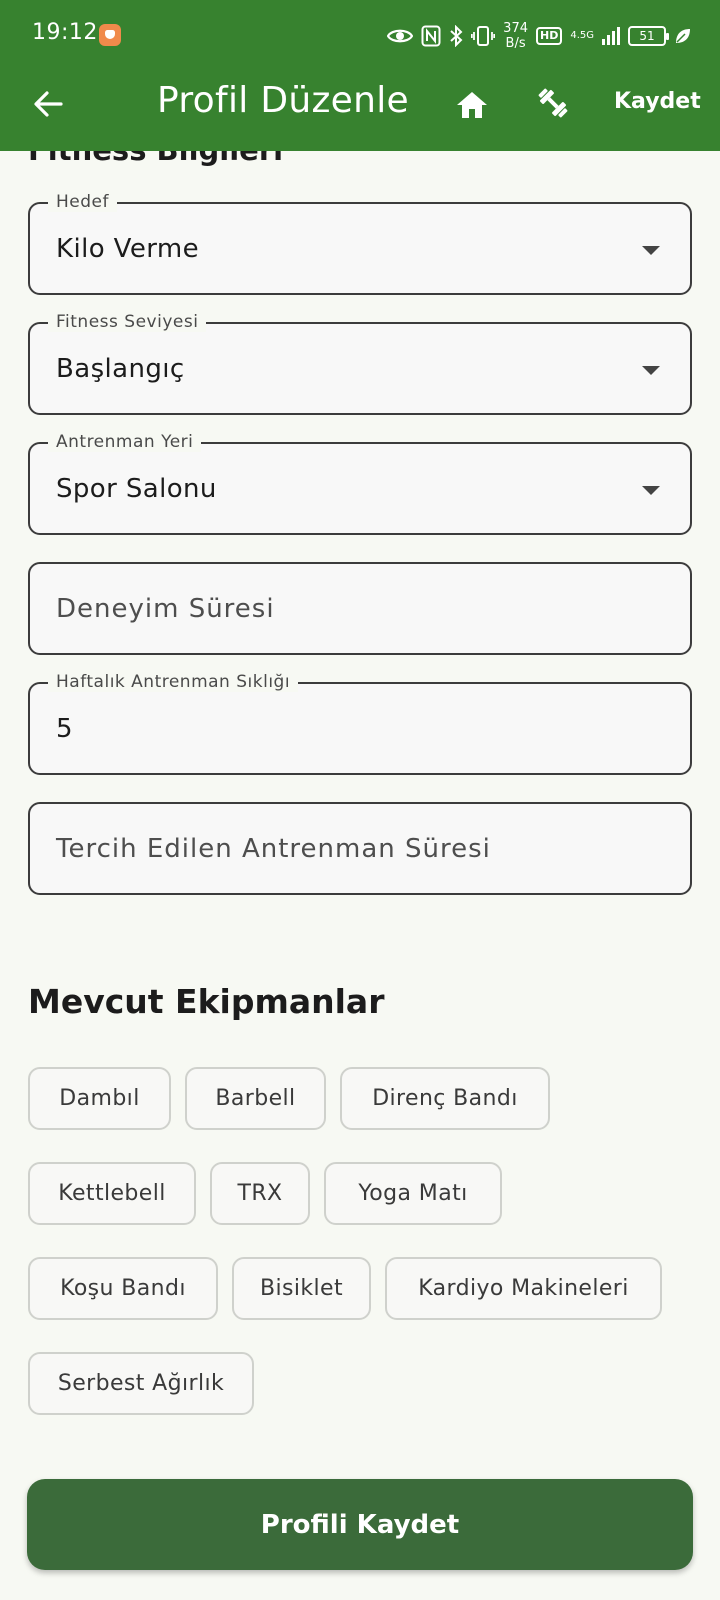 The height and width of the screenshot is (1600, 720). I want to click on preferred-duration-field: Tercih Edilen Antrenman Süresi, so click(360, 848).